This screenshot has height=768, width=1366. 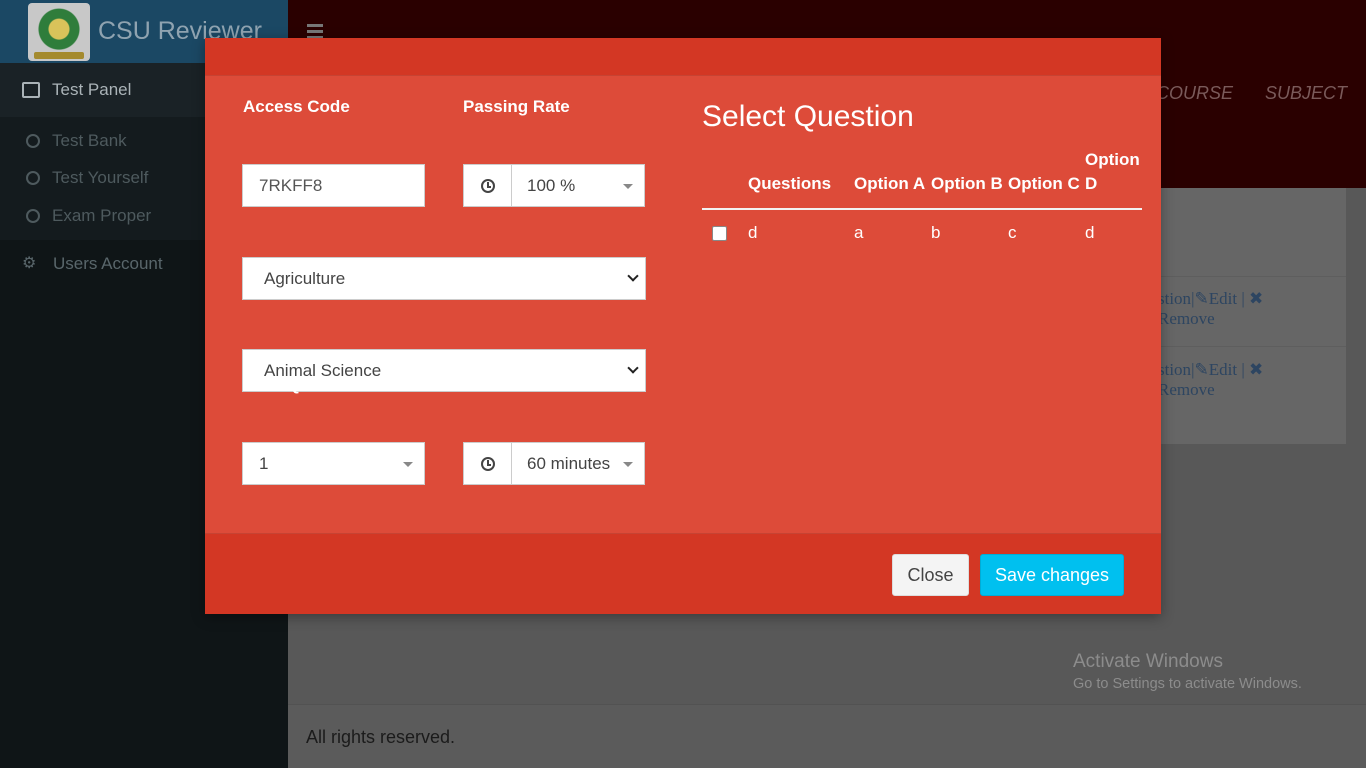 What do you see at coordinates (1187, 684) in the screenshot?
I see `watermark-subtitle: Go to Settings to activate Windows.` at bounding box center [1187, 684].